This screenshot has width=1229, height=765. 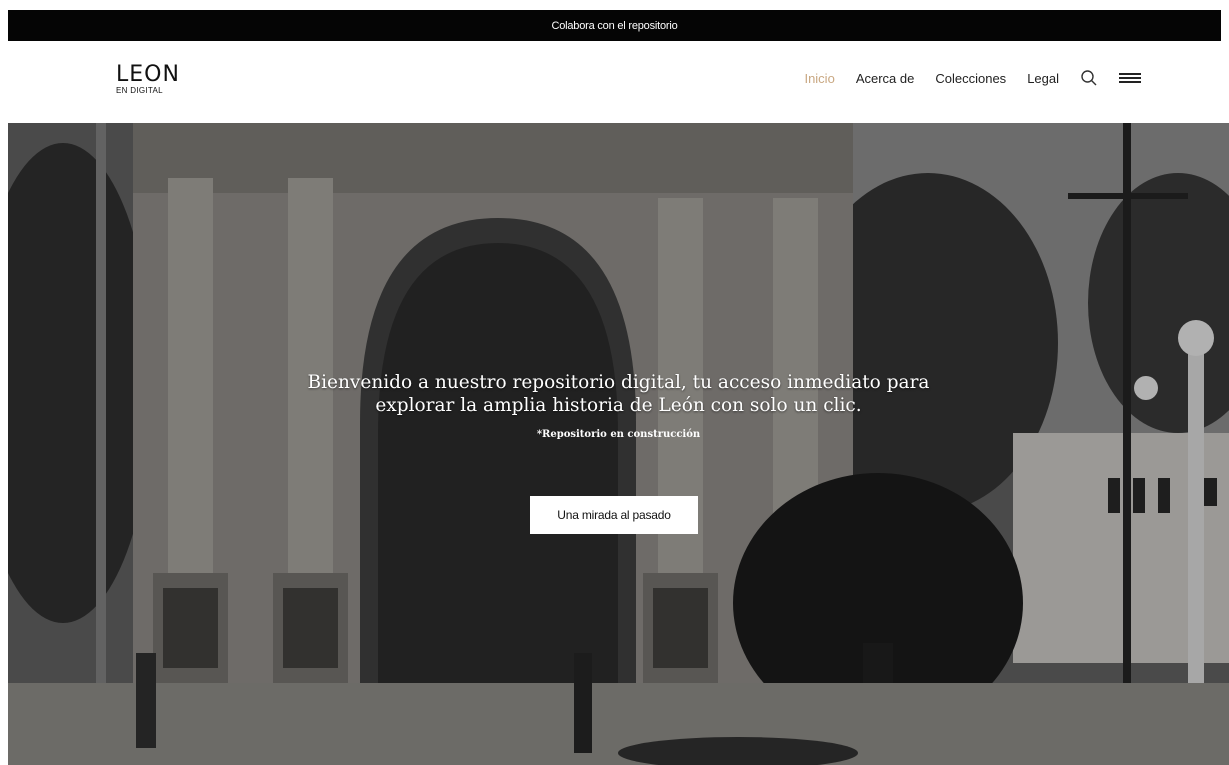 I want to click on hero-construction-note: *Repositorio en construcción, so click(x=618, y=434).